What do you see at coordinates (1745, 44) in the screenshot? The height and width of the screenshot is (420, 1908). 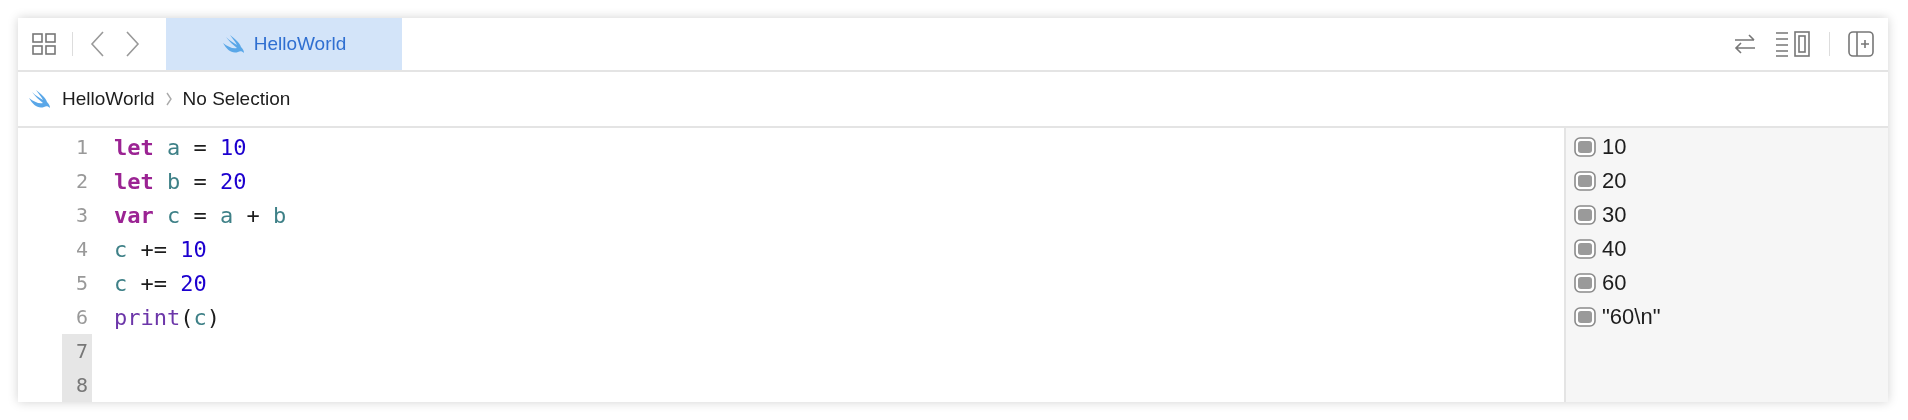 I see `swap-arrows-icon` at bounding box center [1745, 44].